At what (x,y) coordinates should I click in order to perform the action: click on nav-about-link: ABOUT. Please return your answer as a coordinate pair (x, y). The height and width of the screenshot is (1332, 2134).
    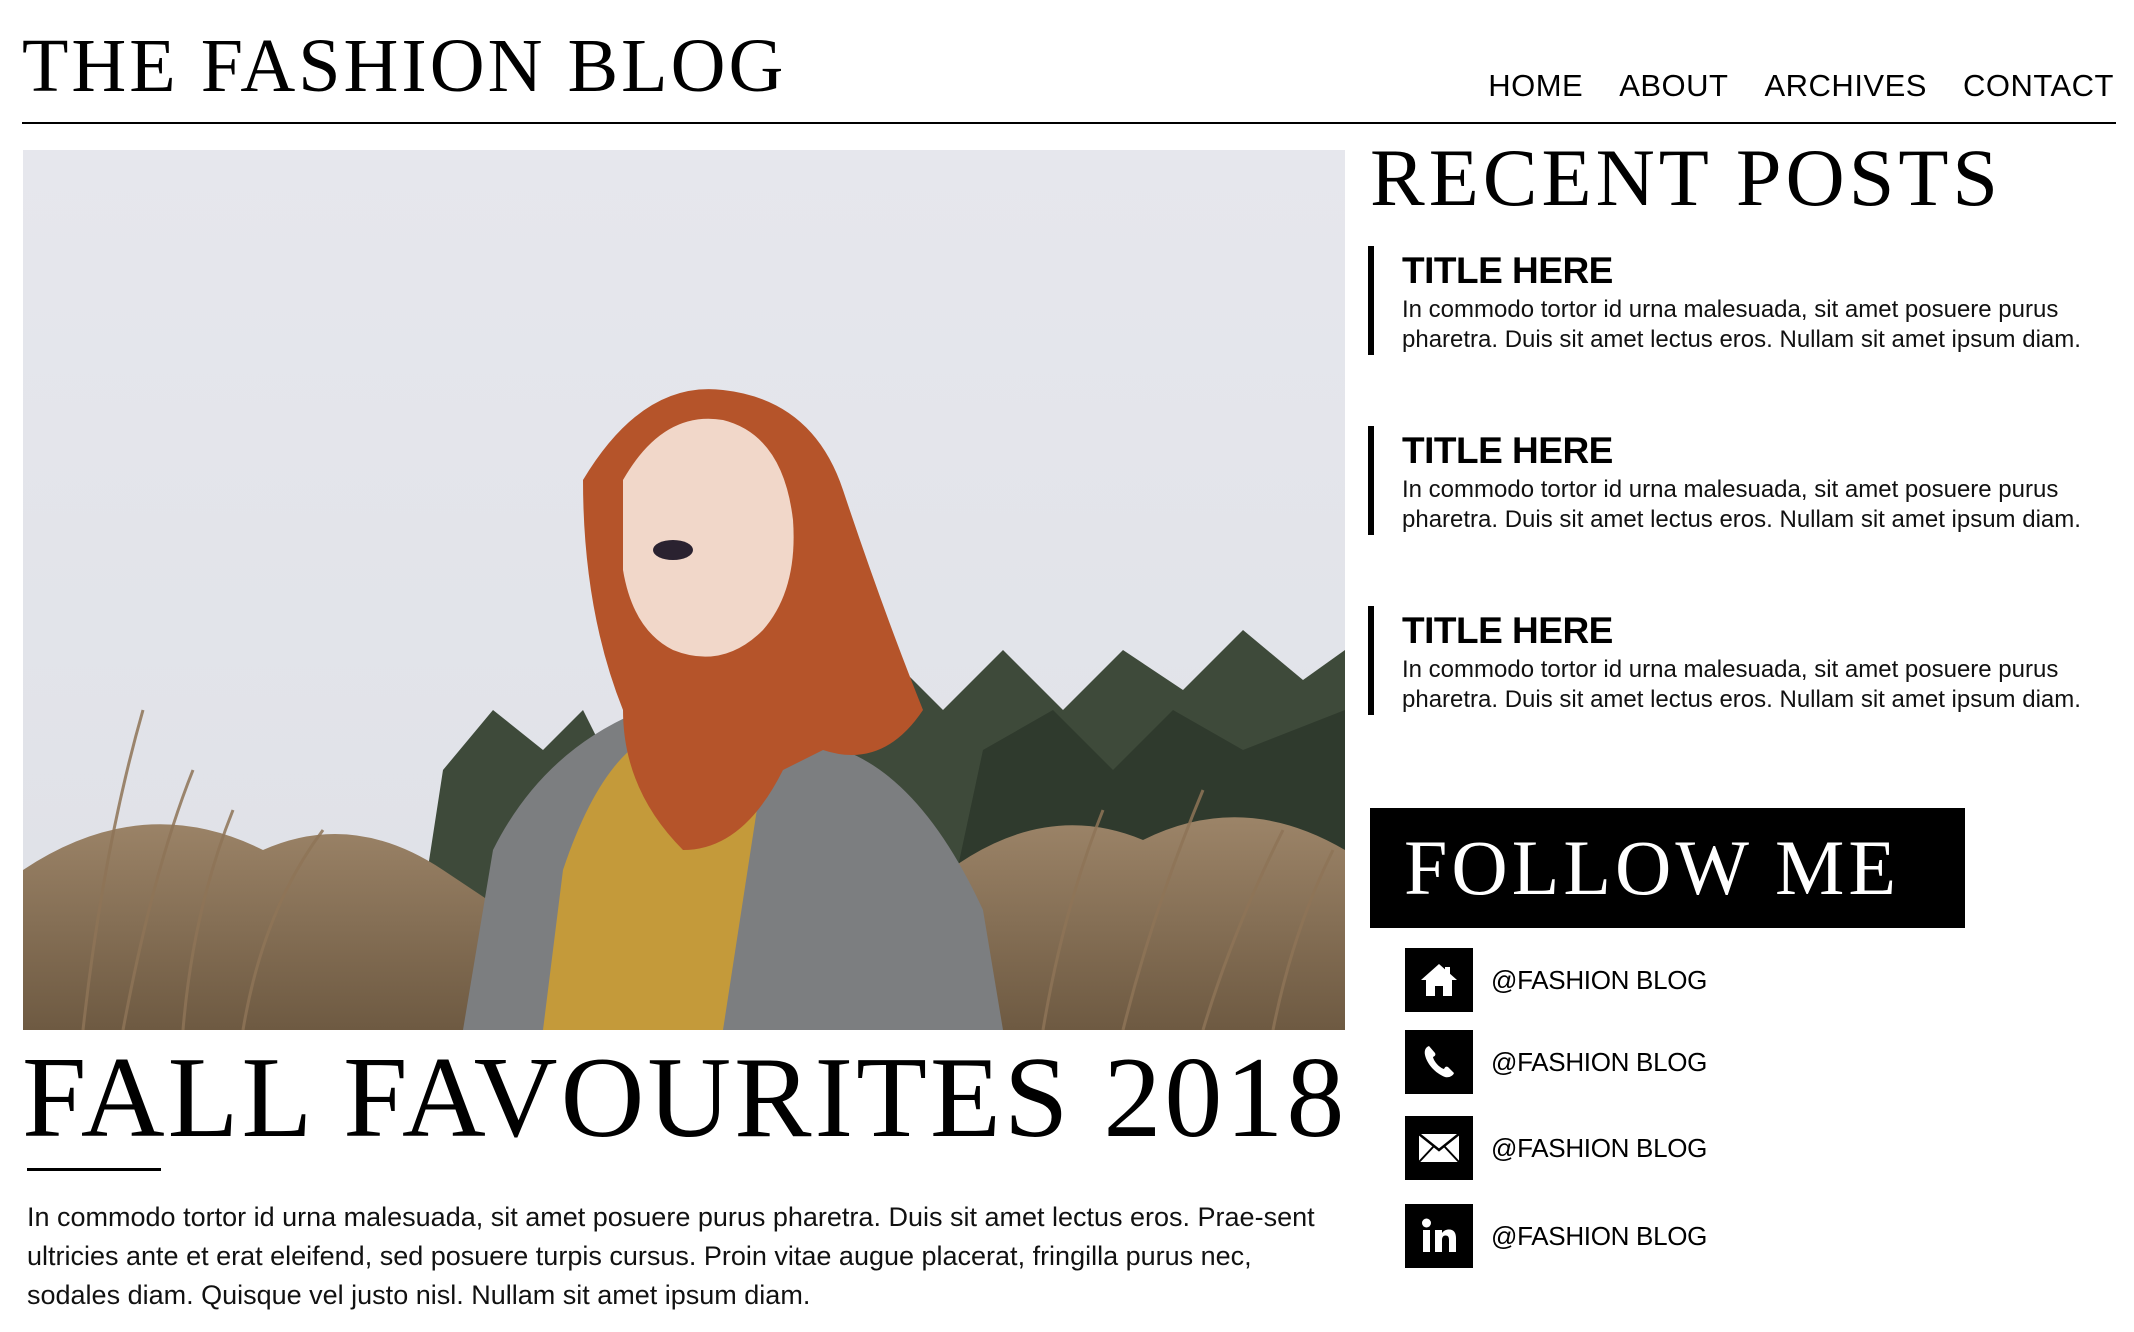
    Looking at the image, I should click on (1673, 85).